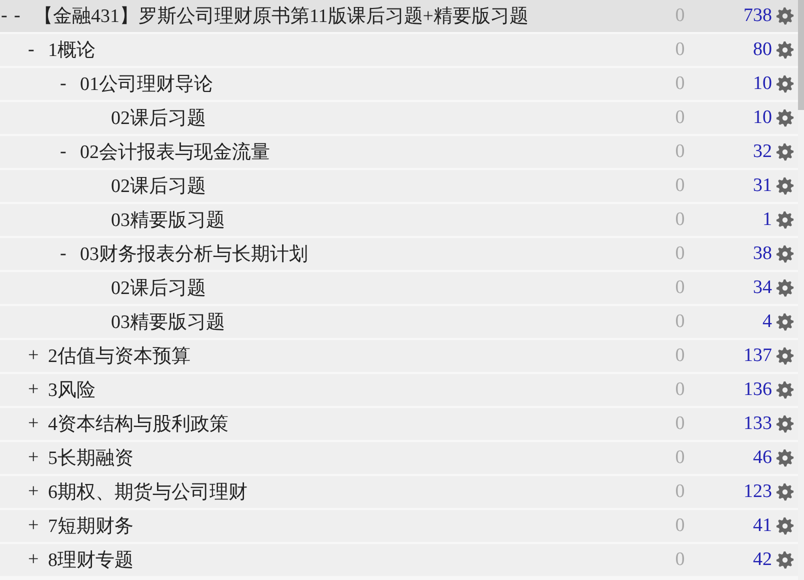 The image size is (804, 580). I want to click on collapse-toggle: -, so click(4, 16).